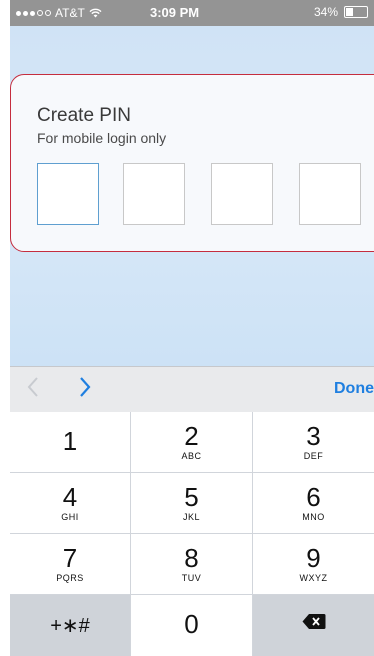 This screenshot has width=374, height=656. I want to click on battery-icon, so click(356, 12).